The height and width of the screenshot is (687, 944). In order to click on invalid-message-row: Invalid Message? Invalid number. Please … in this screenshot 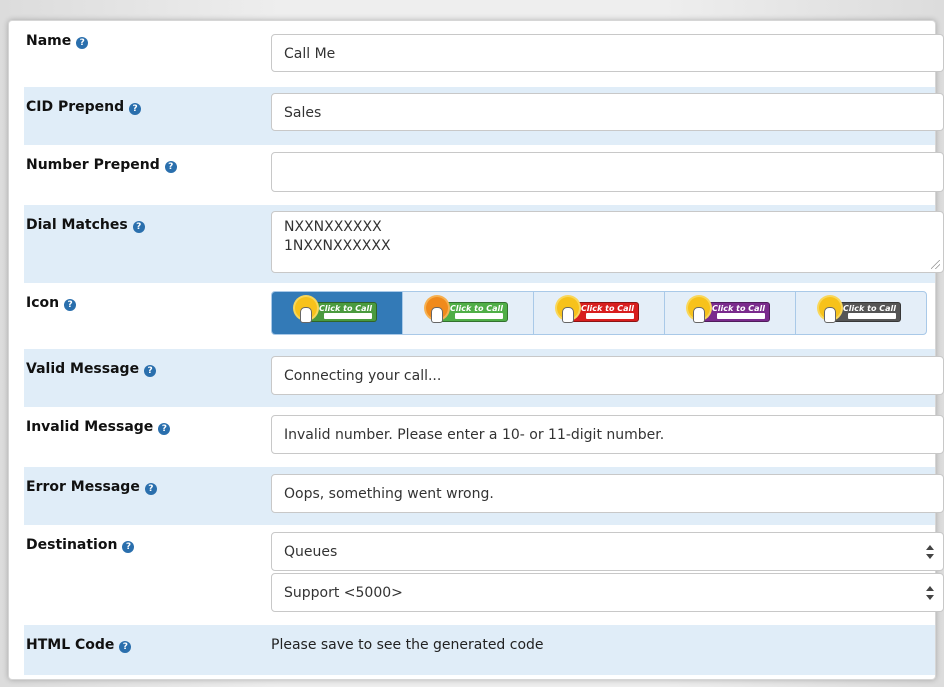, I will do `click(484, 436)`.